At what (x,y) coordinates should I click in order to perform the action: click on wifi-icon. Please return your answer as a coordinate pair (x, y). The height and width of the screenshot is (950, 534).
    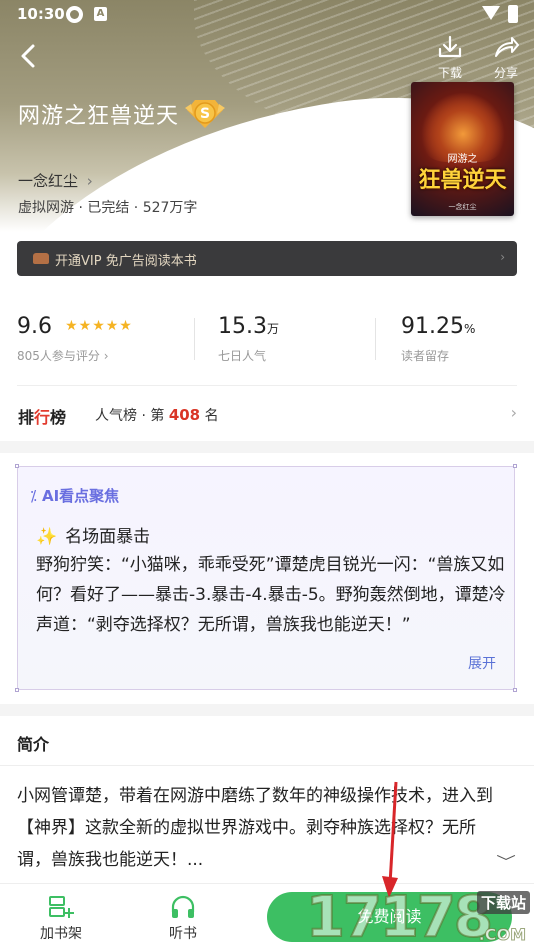
    Looking at the image, I should click on (491, 13).